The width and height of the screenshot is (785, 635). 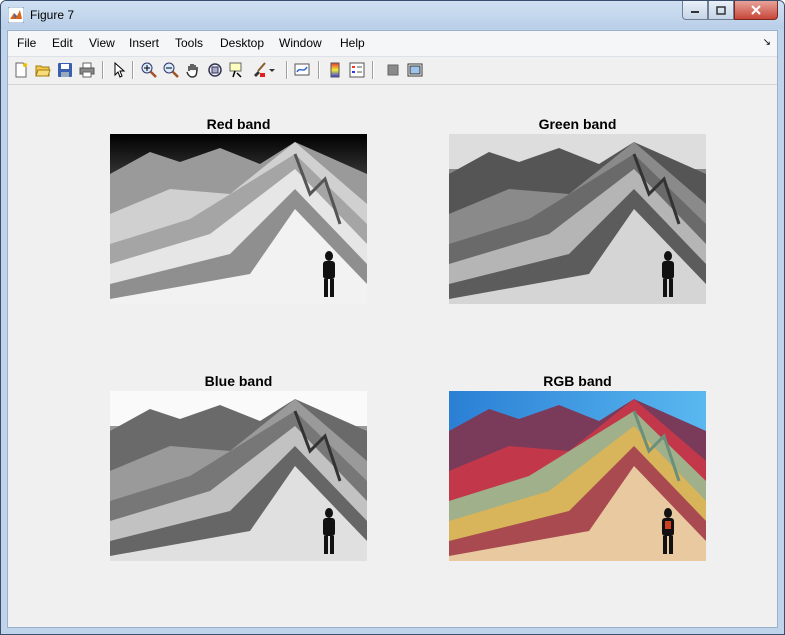 I want to click on insert-legend-button, so click(x=357, y=70).